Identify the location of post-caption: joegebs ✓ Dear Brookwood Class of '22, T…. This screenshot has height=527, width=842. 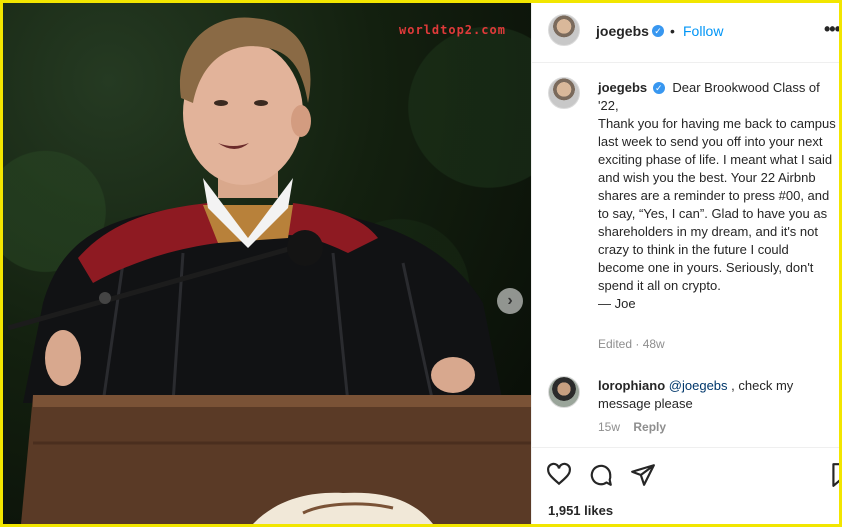
(717, 196).